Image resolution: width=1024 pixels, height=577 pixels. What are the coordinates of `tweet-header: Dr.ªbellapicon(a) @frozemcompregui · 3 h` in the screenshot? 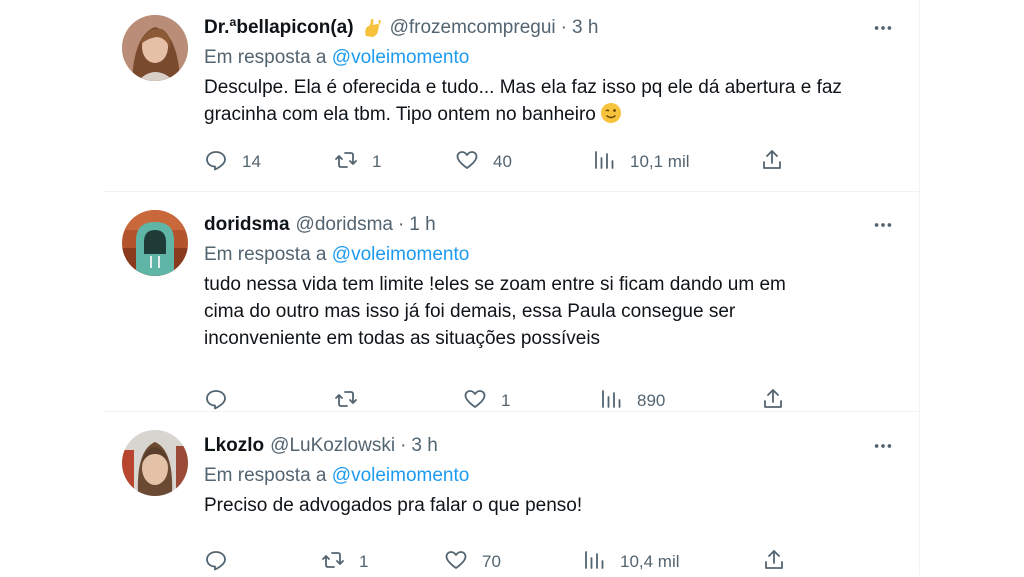 It's located at (554, 28).